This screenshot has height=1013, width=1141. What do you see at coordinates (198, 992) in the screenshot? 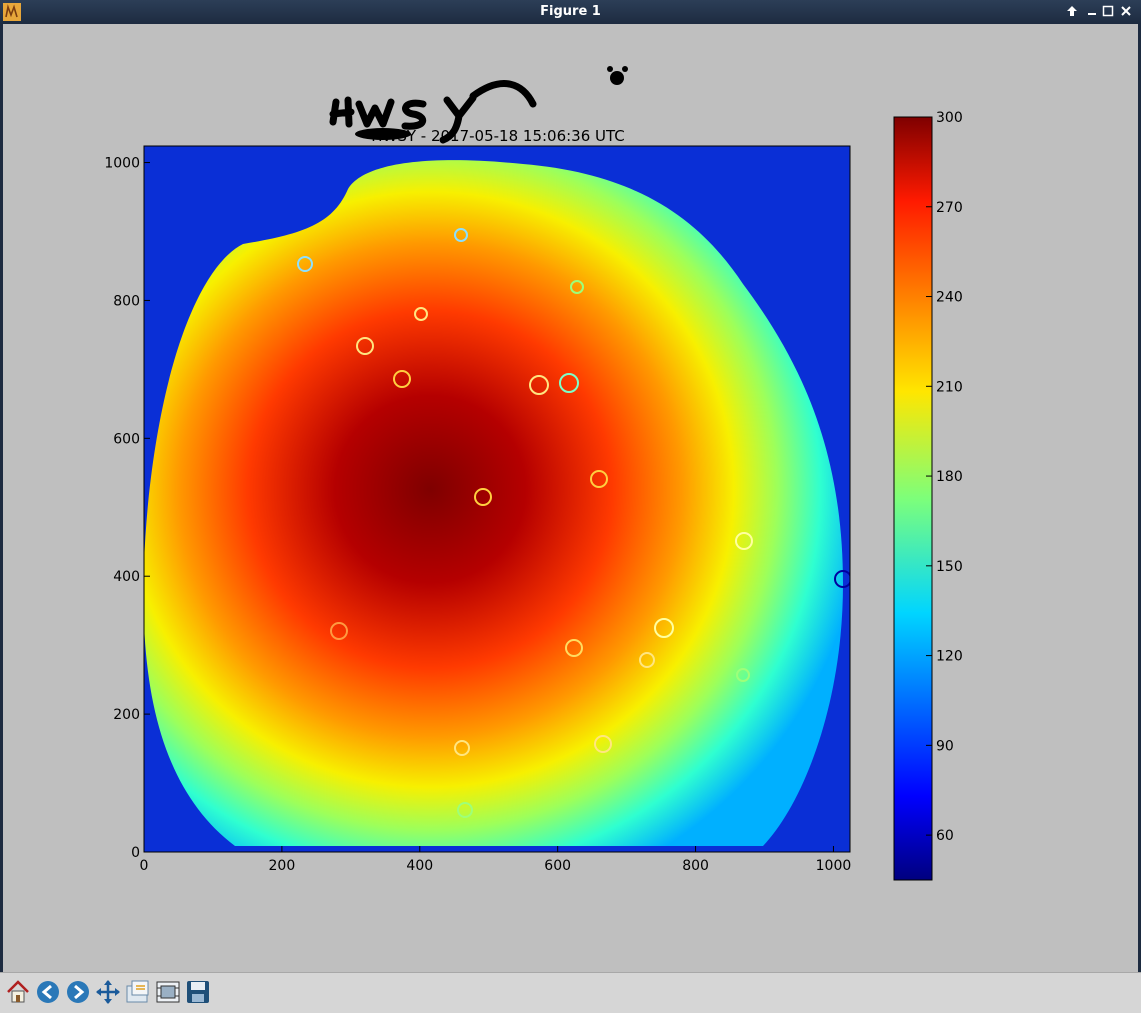
I see `floppy-icon` at bounding box center [198, 992].